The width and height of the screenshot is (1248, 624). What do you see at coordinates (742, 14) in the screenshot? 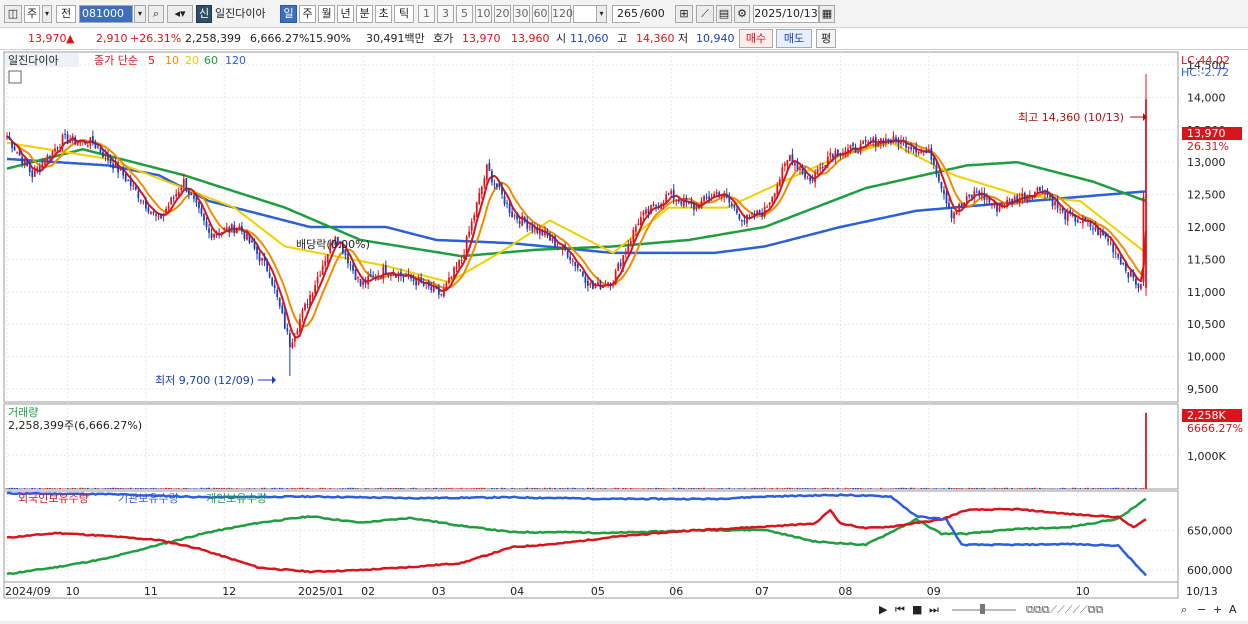
I see `gear-icon: ⚙` at bounding box center [742, 14].